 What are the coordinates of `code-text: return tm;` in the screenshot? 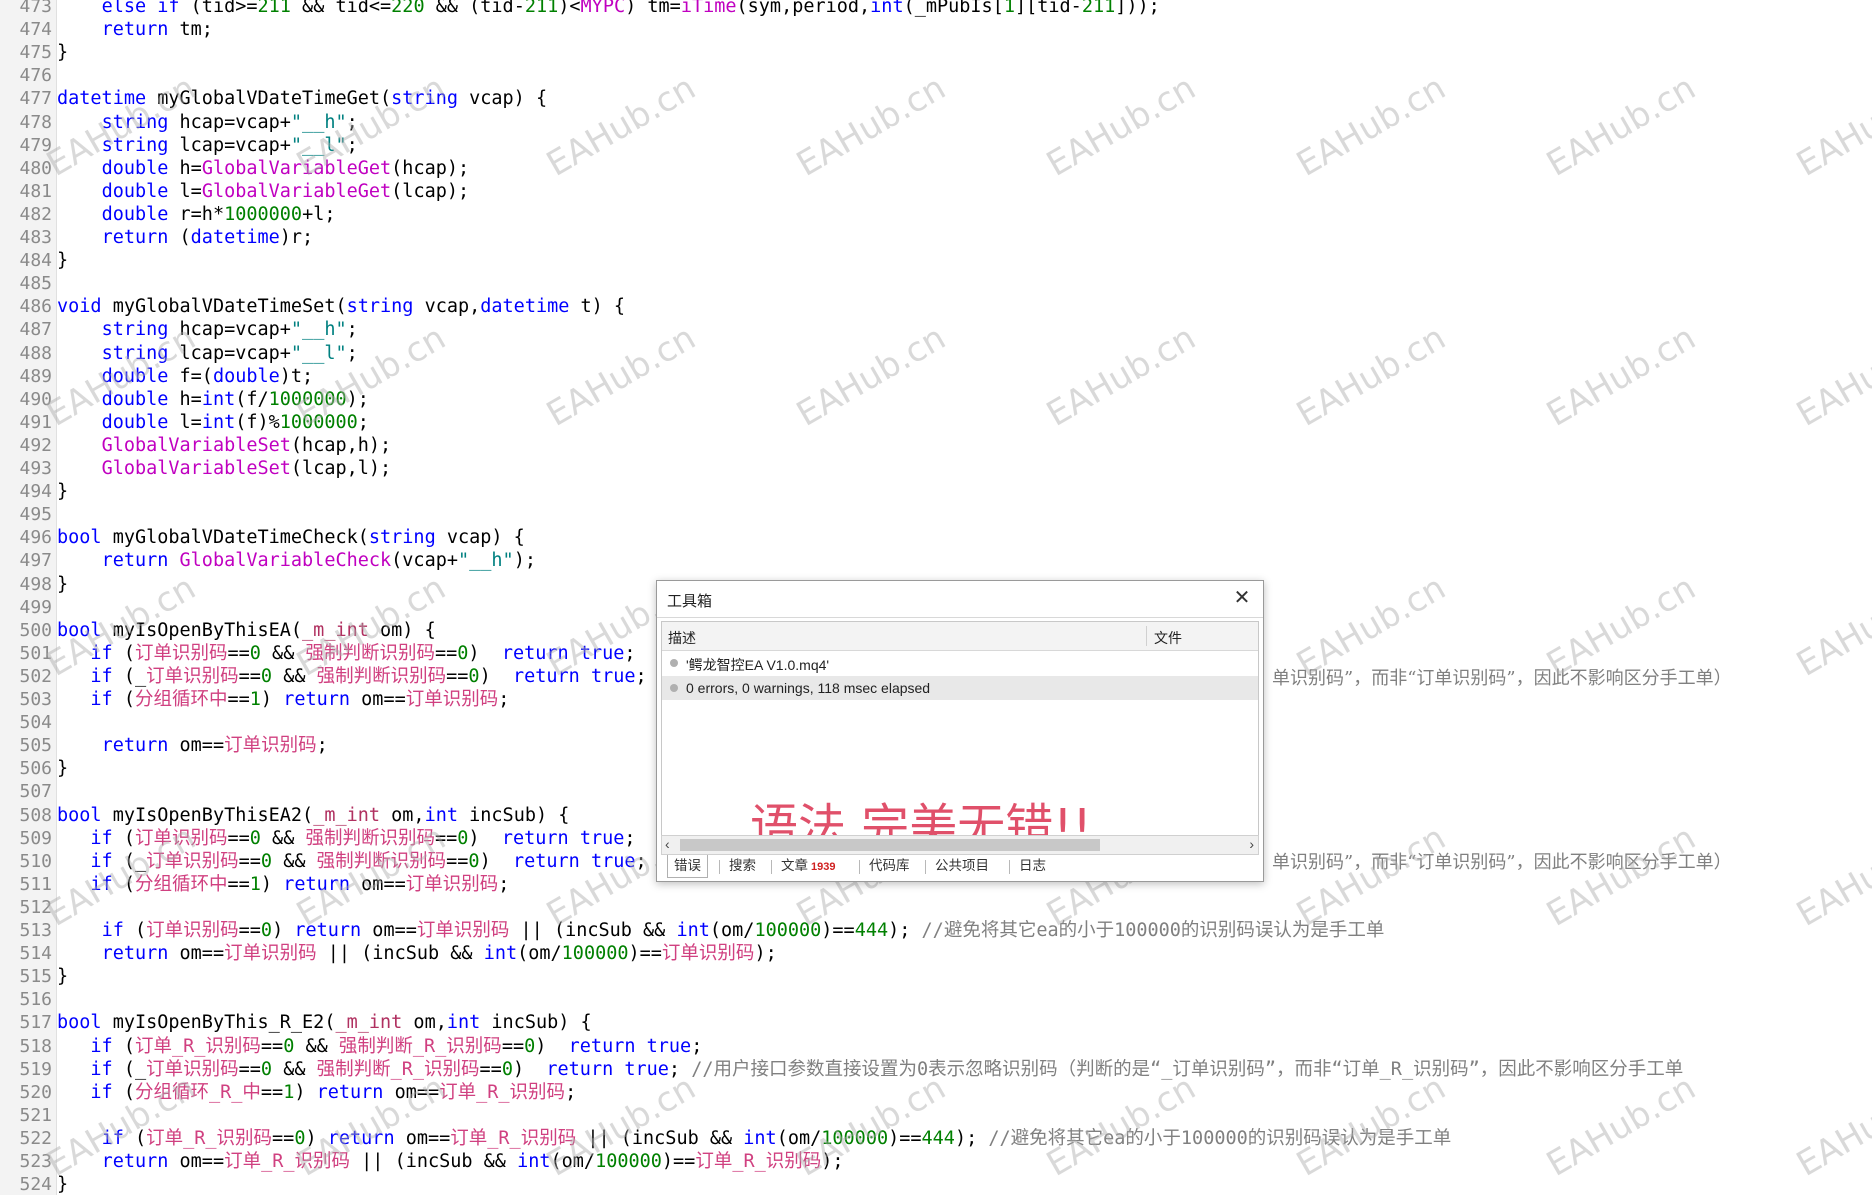 It's located at (135, 29).